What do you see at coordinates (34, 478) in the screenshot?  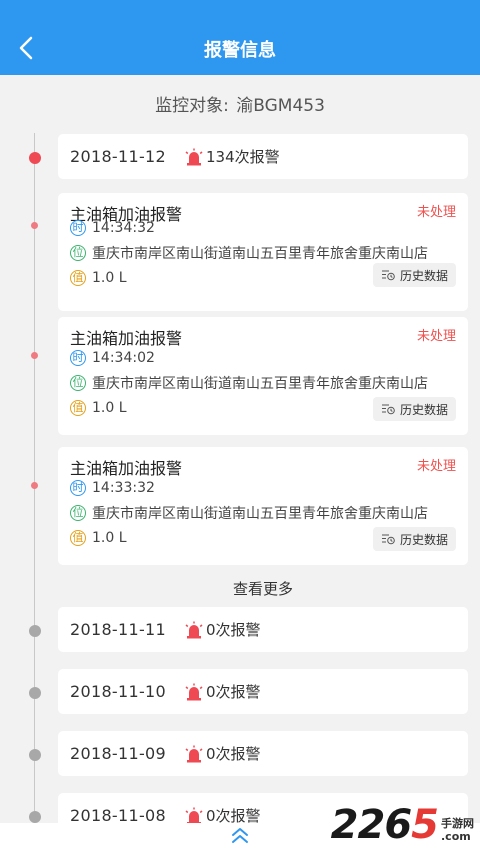 I see `timeline-line` at bounding box center [34, 478].